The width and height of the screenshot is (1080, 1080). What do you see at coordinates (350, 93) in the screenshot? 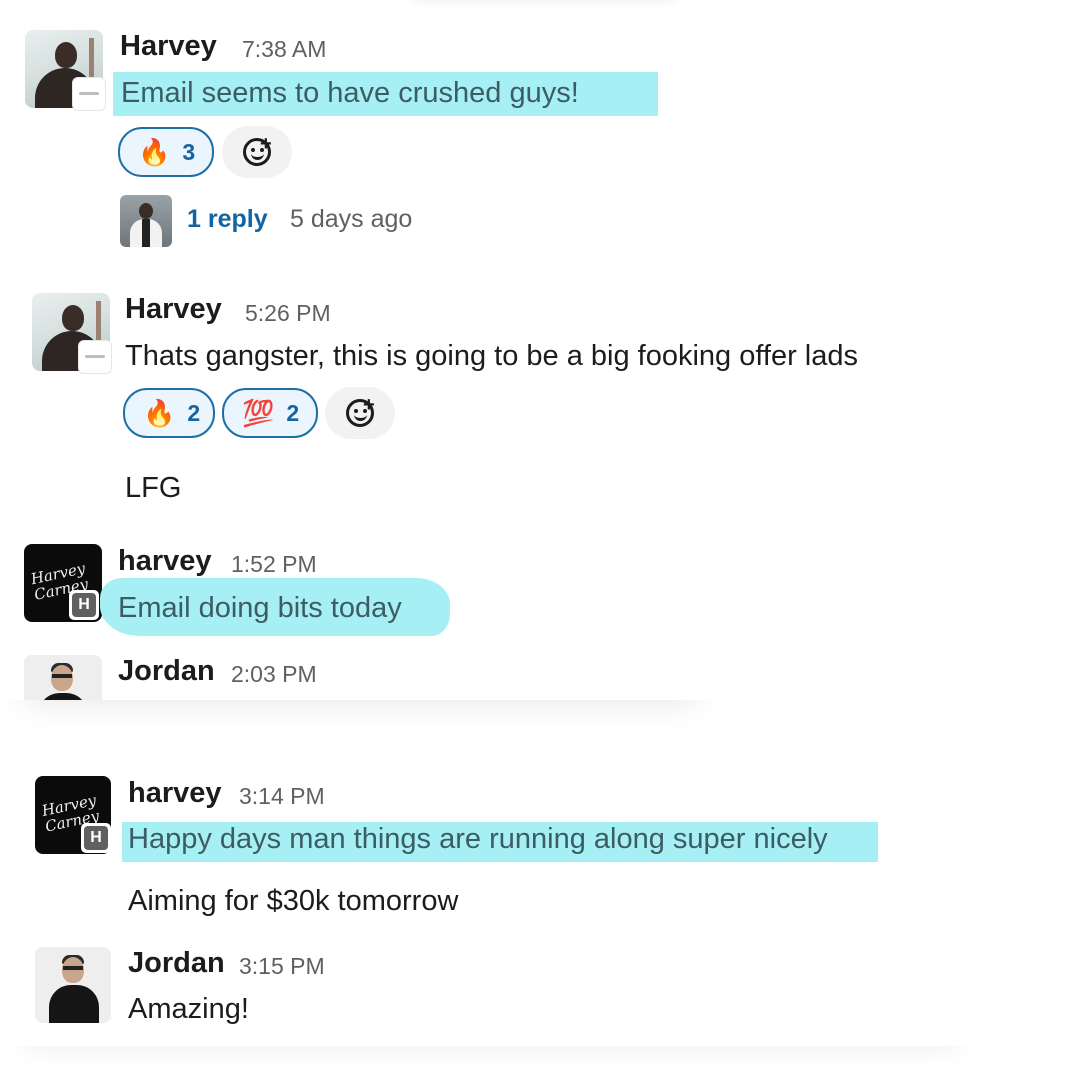
I see `message-text: Email seems to have crushed guys!` at bounding box center [350, 93].